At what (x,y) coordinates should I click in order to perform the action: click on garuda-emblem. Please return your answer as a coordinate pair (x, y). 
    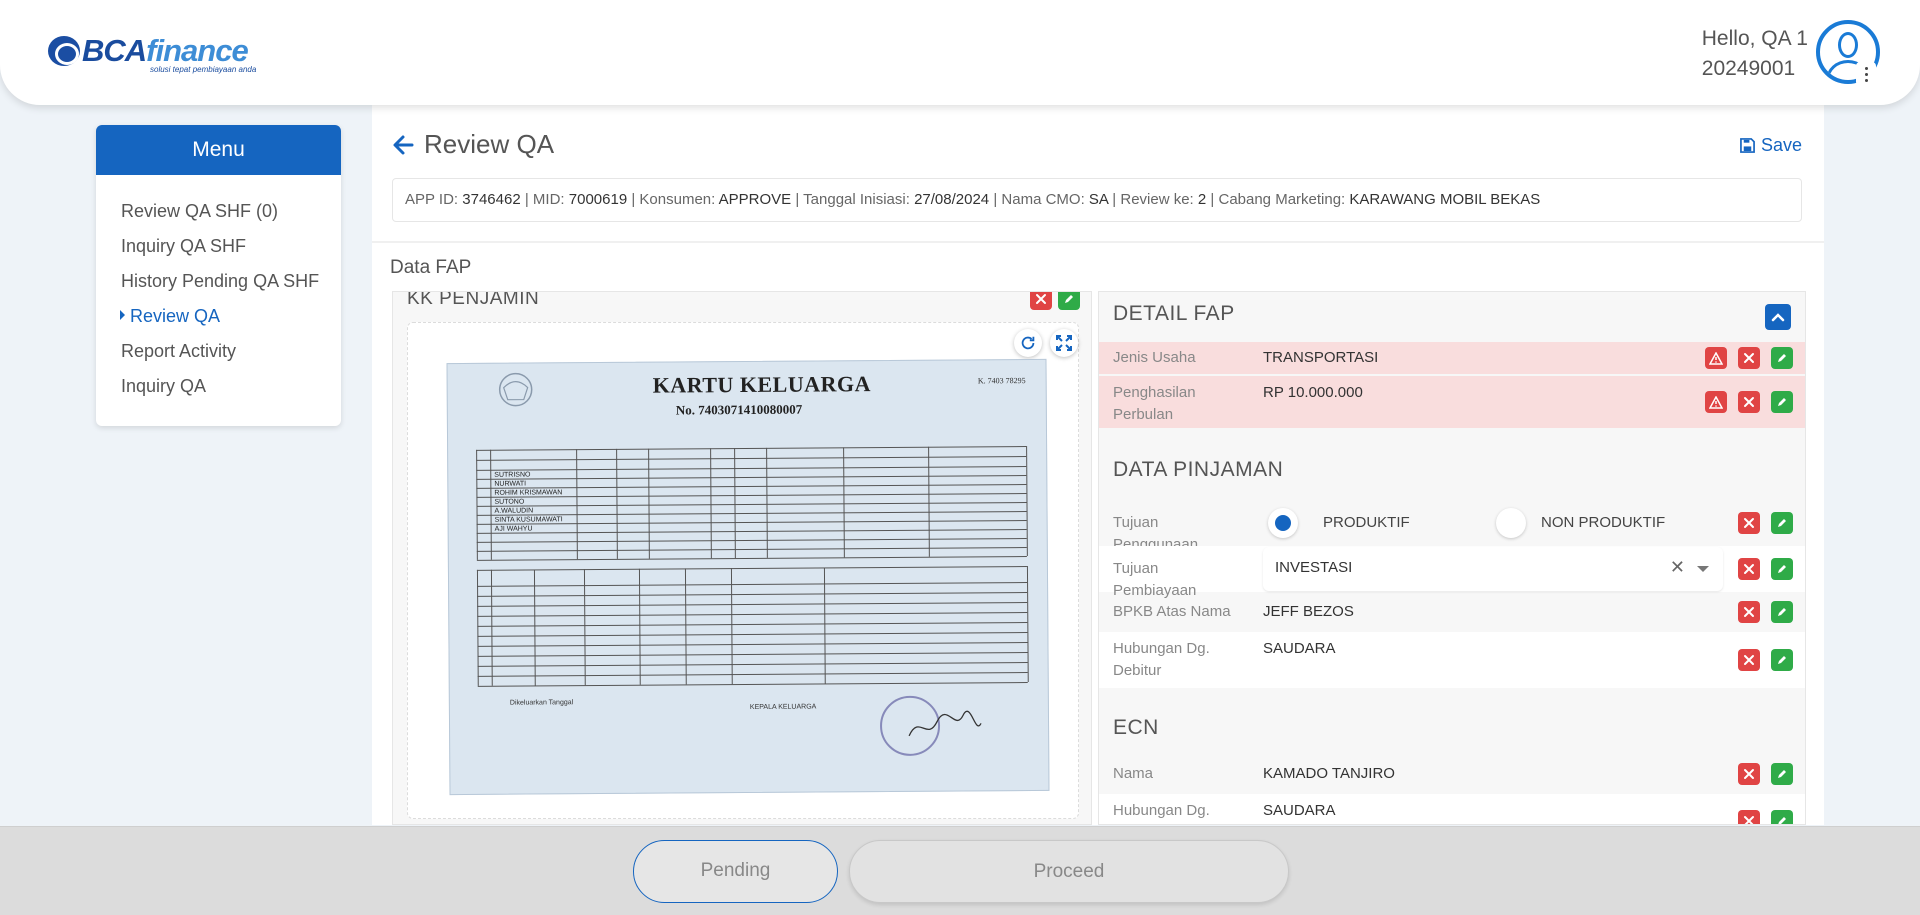
    Looking at the image, I should click on (515, 389).